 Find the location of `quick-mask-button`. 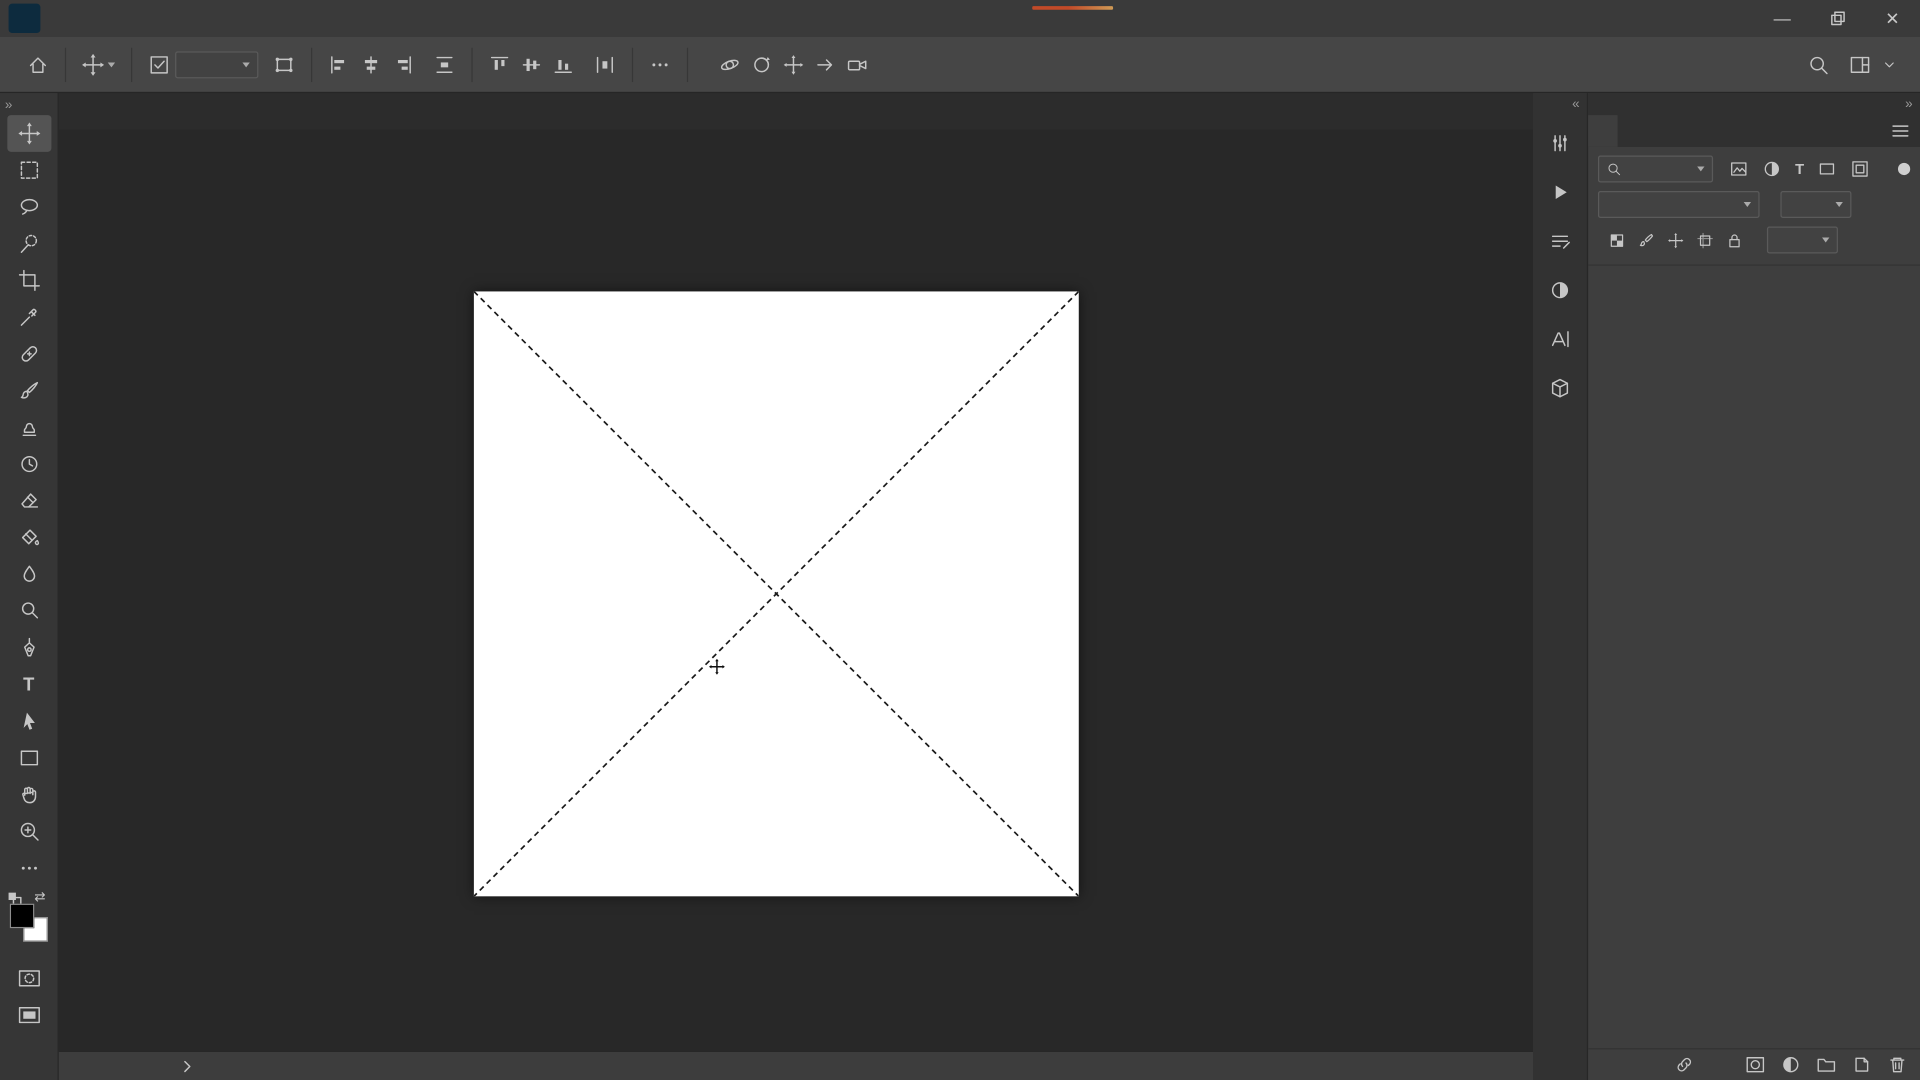

quick-mask-button is located at coordinates (29, 978).